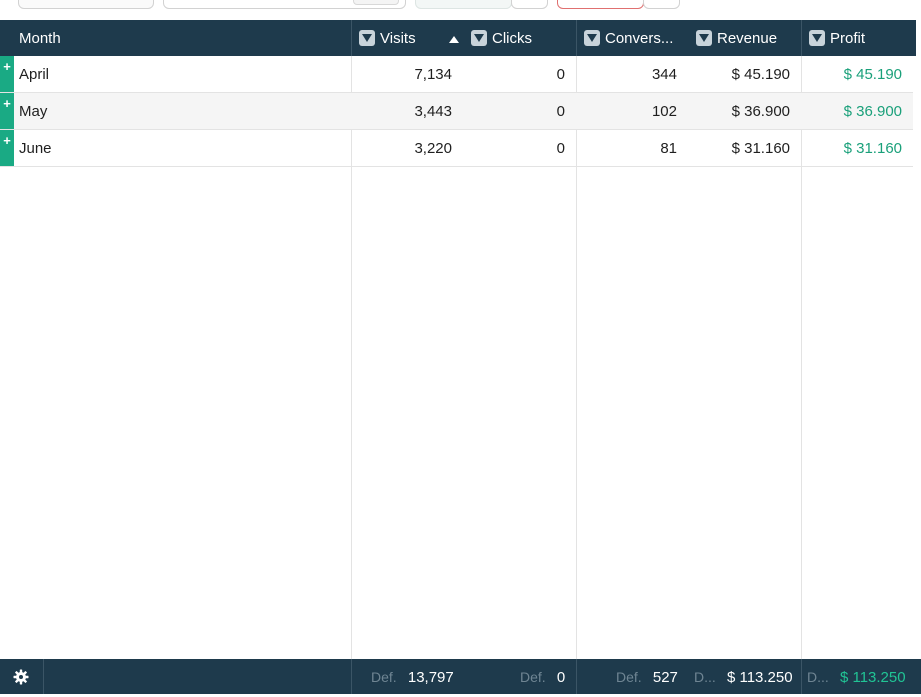 This screenshot has width=921, height=697. I want to click on table-row: + April 7,134 0 344 $ 45.190 $ 45.190, so click(456, 74).